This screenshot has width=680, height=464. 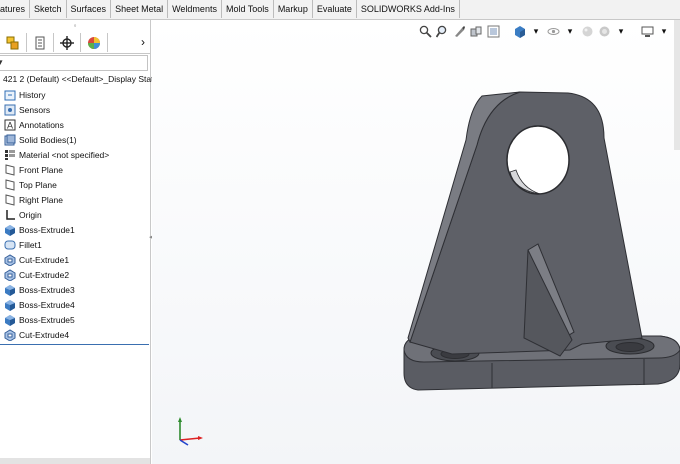 What do you see at coordinates (44, 259) in the screenshot?
I see `tree-item-label: Cut-Extrude1` at bounding box center [44, 259].